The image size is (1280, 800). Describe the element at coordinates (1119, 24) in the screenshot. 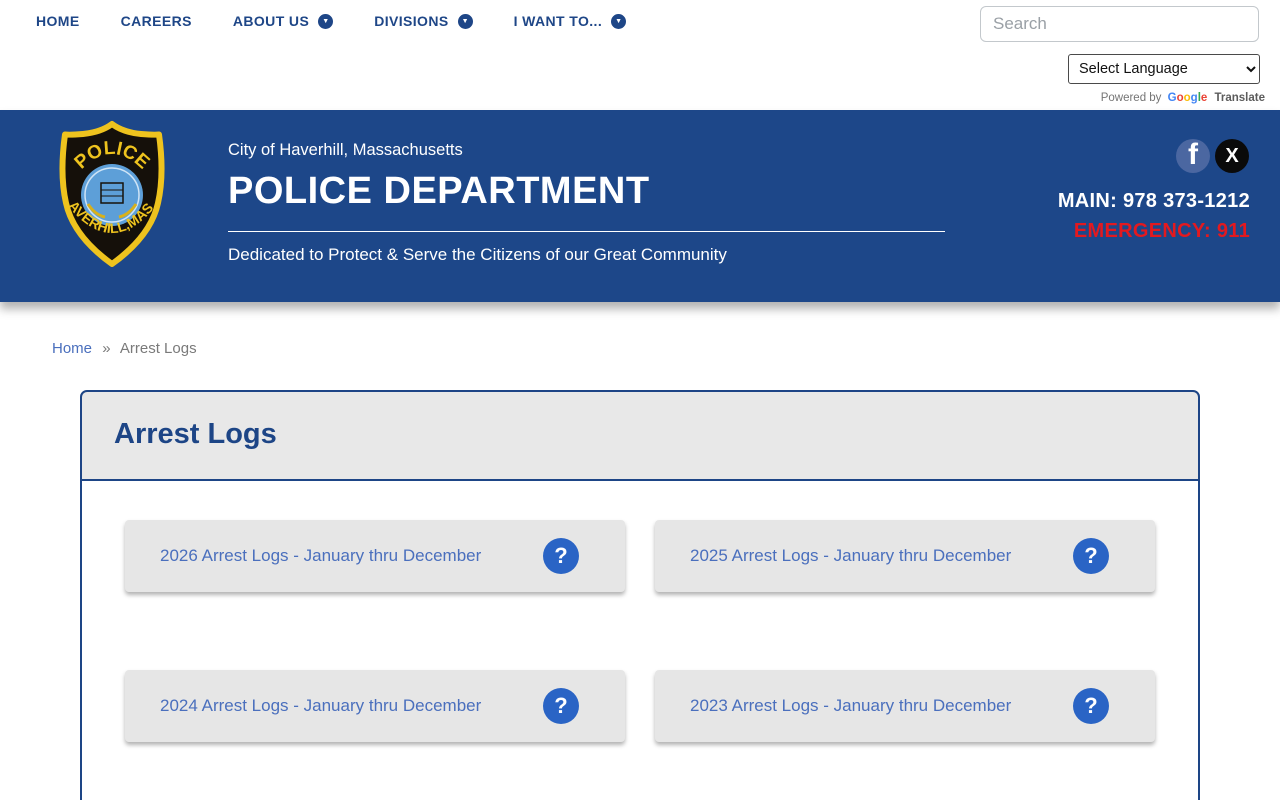

I see `search-input` at that location.